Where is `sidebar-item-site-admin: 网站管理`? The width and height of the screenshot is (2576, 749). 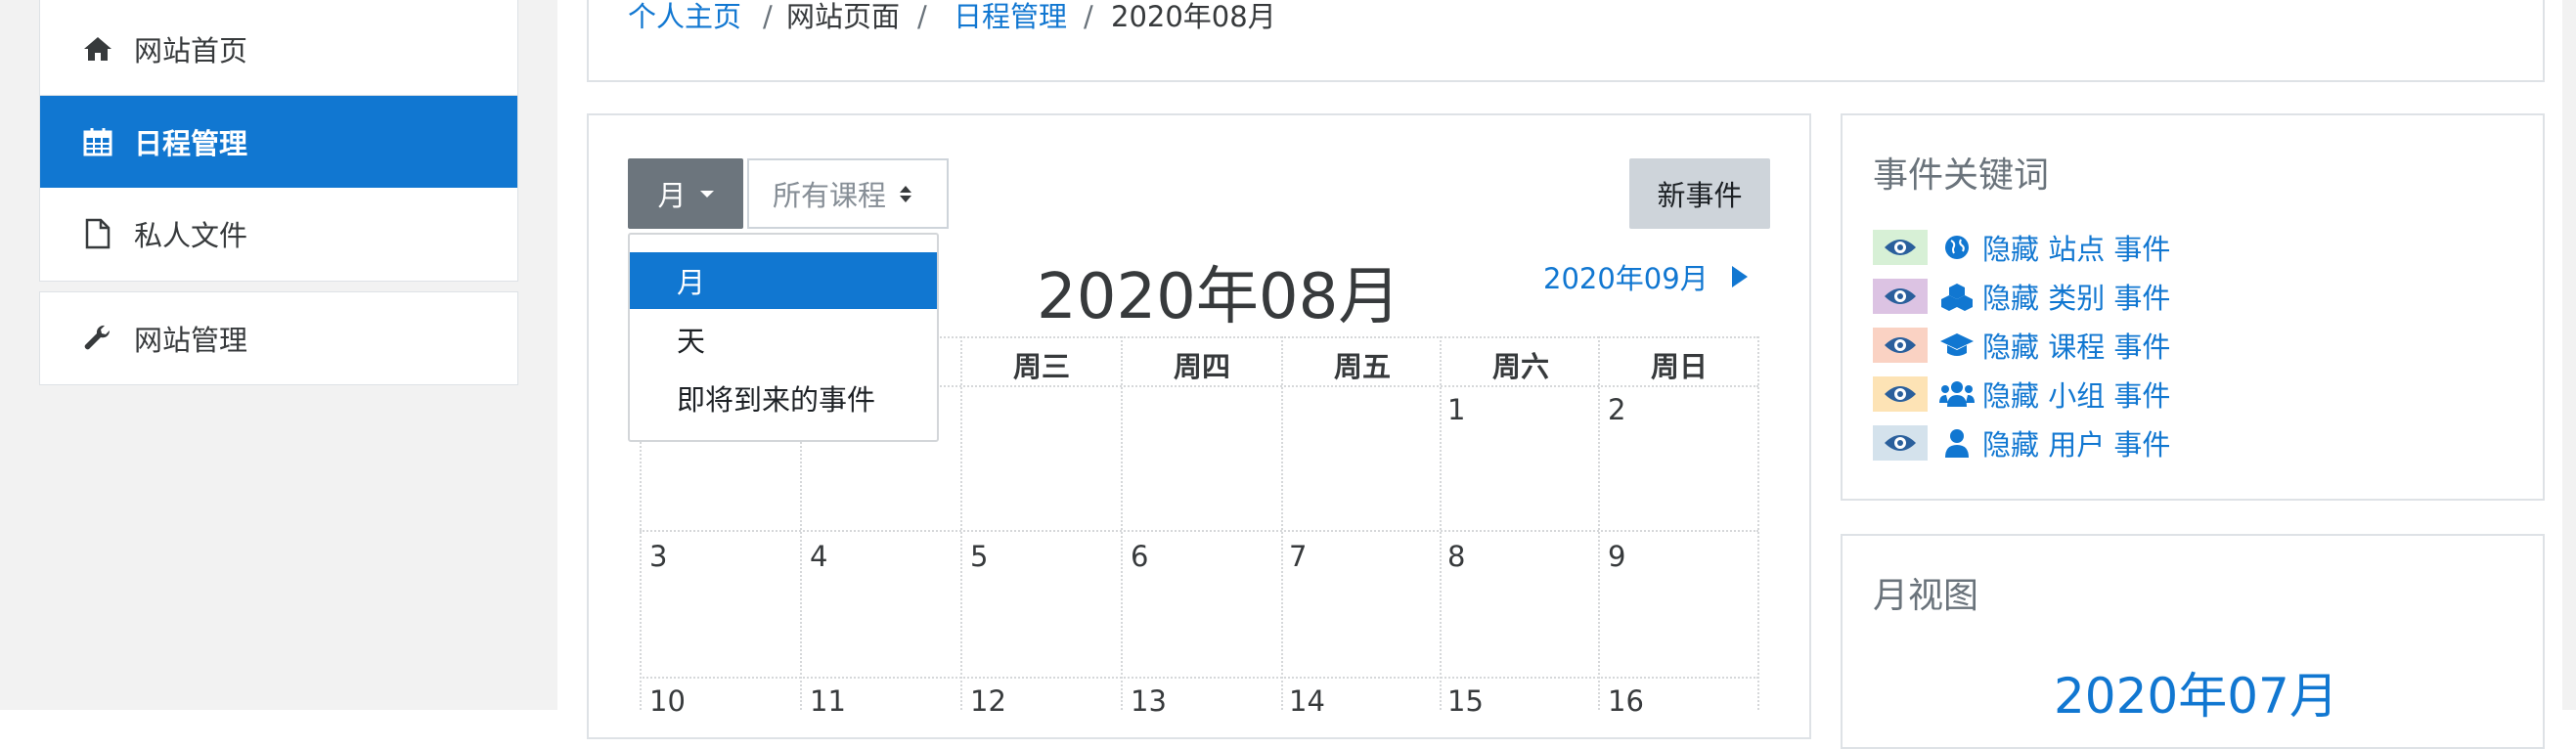 sidebar-item-site-admin: 网站管理 is located at coordinates (279, 338).